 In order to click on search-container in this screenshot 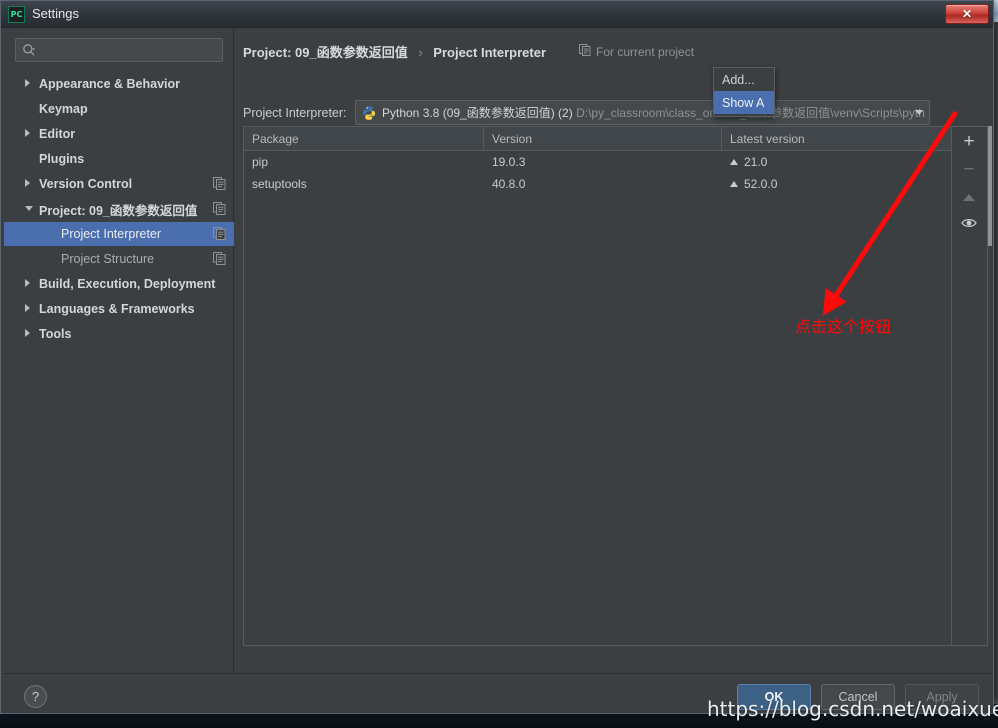, I will do `click(119, 50)`.